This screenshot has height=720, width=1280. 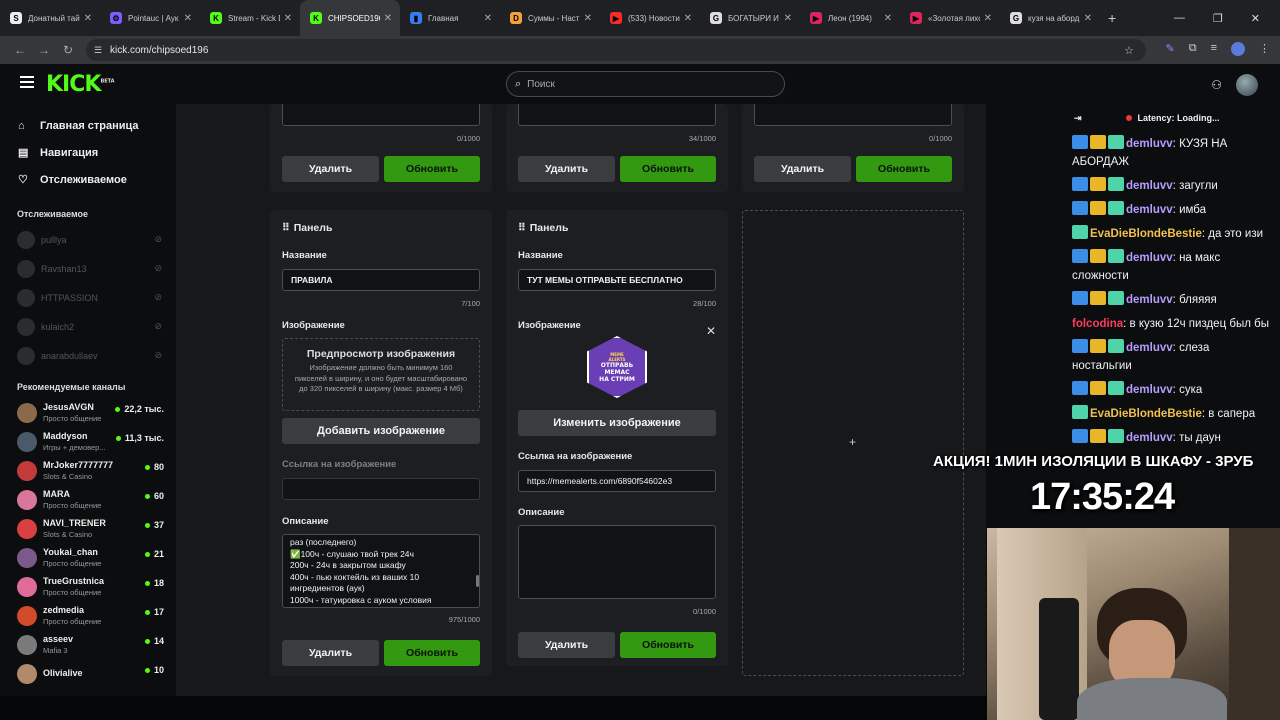 What do you see at coordinates (88, 528) in the screenshot?
I see `recommended-channel: NAVI_TRENER Slots & Casino 37` at bounding box center [88, 528].